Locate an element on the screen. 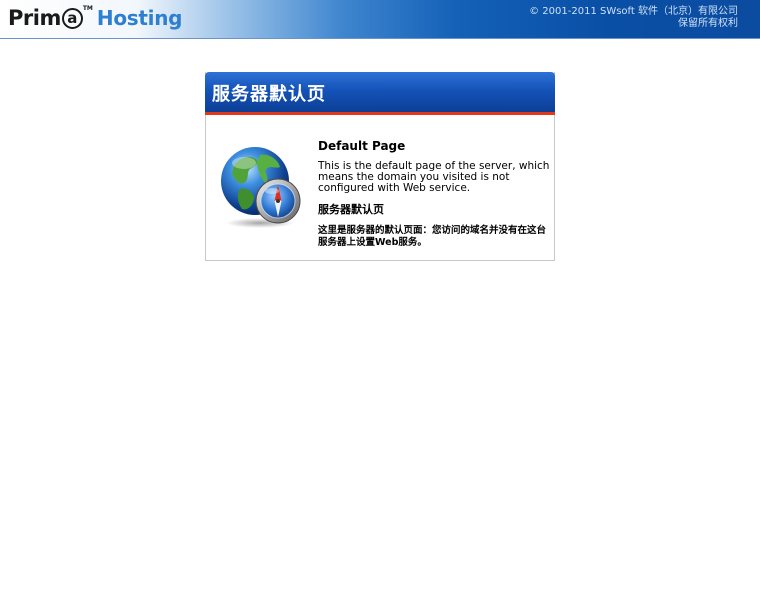 The image size is (760, 600). copyright-line-1: © 2001-2011 SWsoft 软件（北京）有限公司 is located at coordinates (633, 11).